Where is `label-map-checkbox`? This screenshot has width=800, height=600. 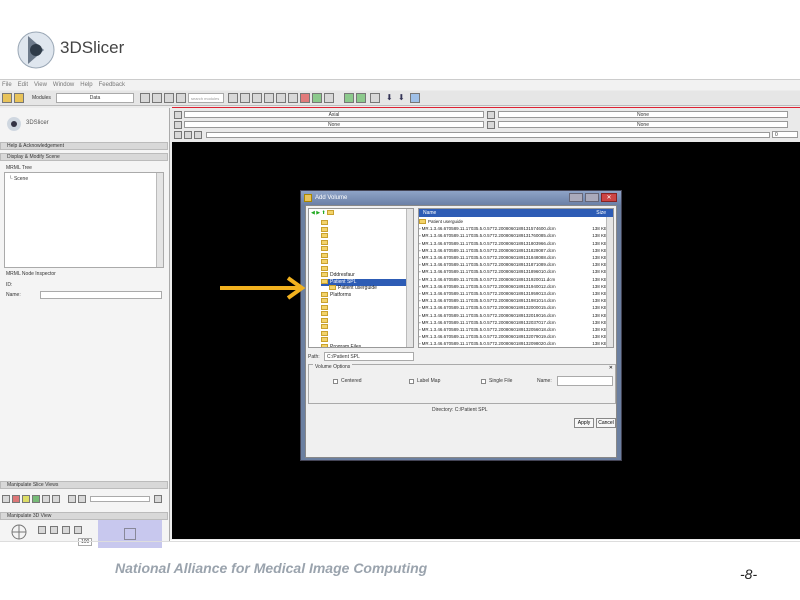 label-map-checkbox is located at coordinates (411, 381).